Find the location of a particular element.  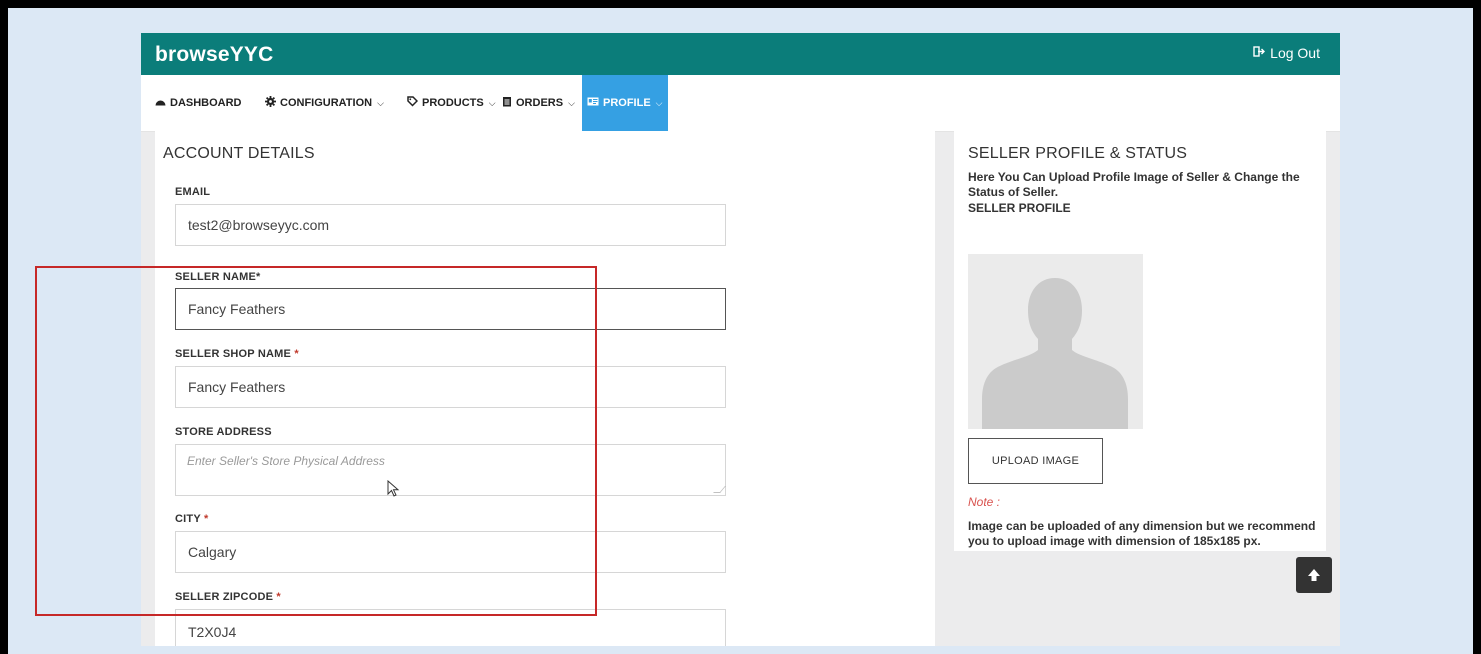

nav-orders: ORDERS ⌵ is located at coordinates (538, 103).